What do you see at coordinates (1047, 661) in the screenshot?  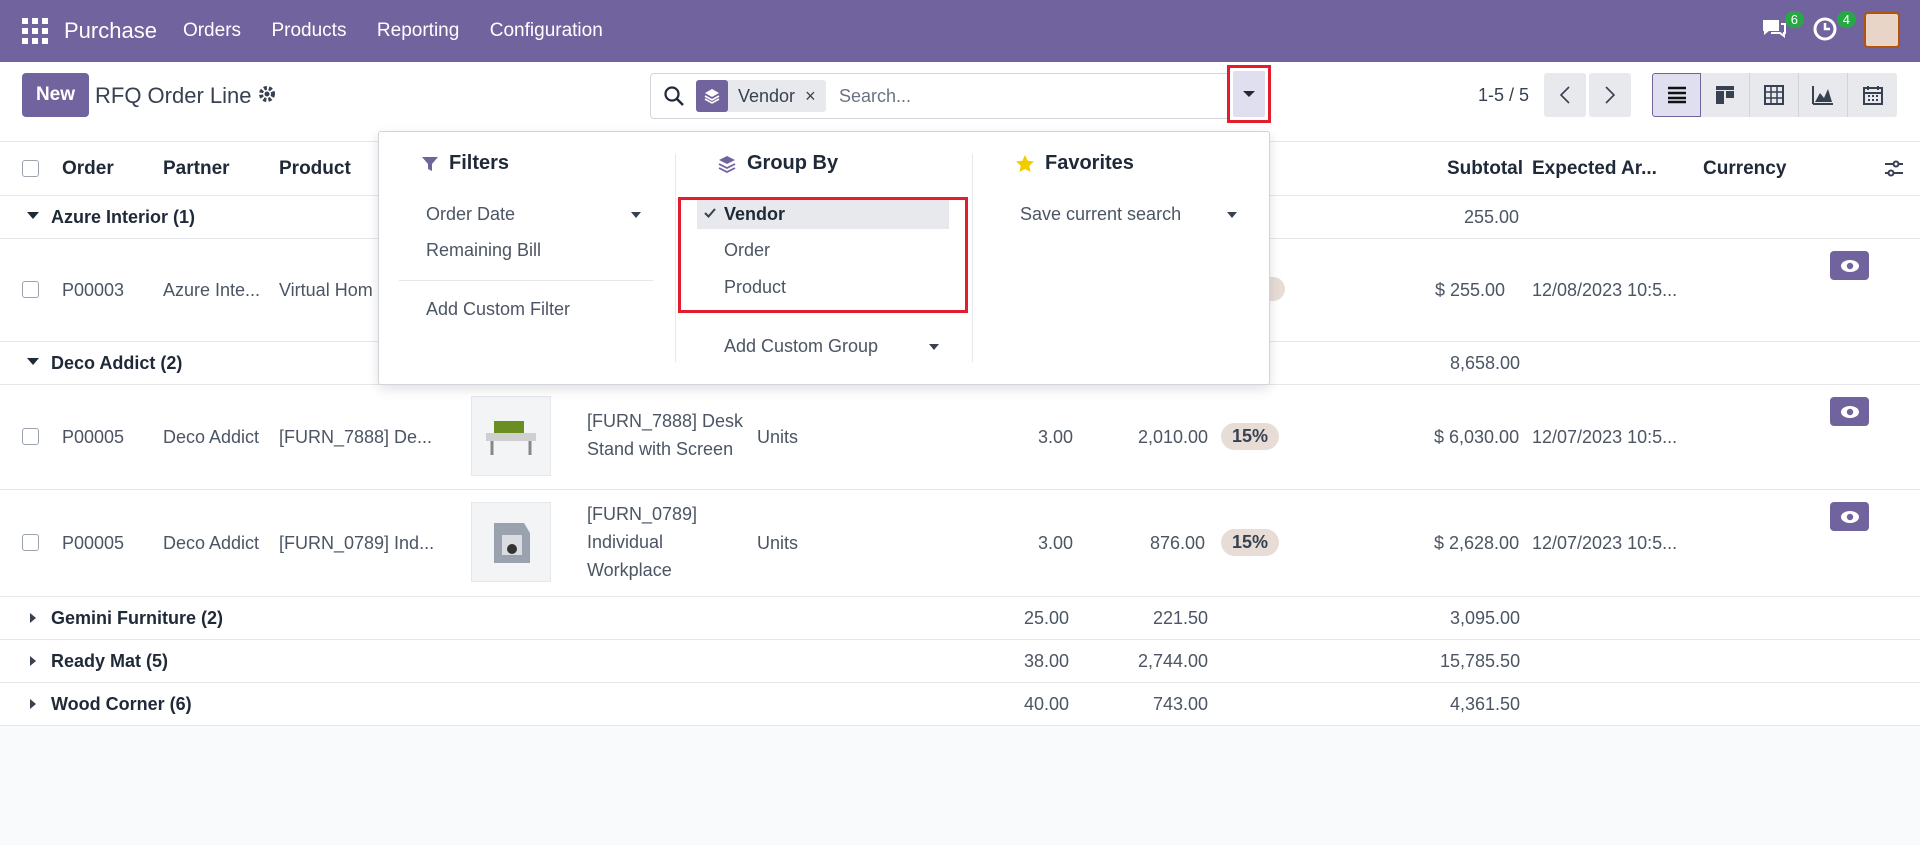 I see `group-quantity: 38.00` at bounding box center [1047, 661].